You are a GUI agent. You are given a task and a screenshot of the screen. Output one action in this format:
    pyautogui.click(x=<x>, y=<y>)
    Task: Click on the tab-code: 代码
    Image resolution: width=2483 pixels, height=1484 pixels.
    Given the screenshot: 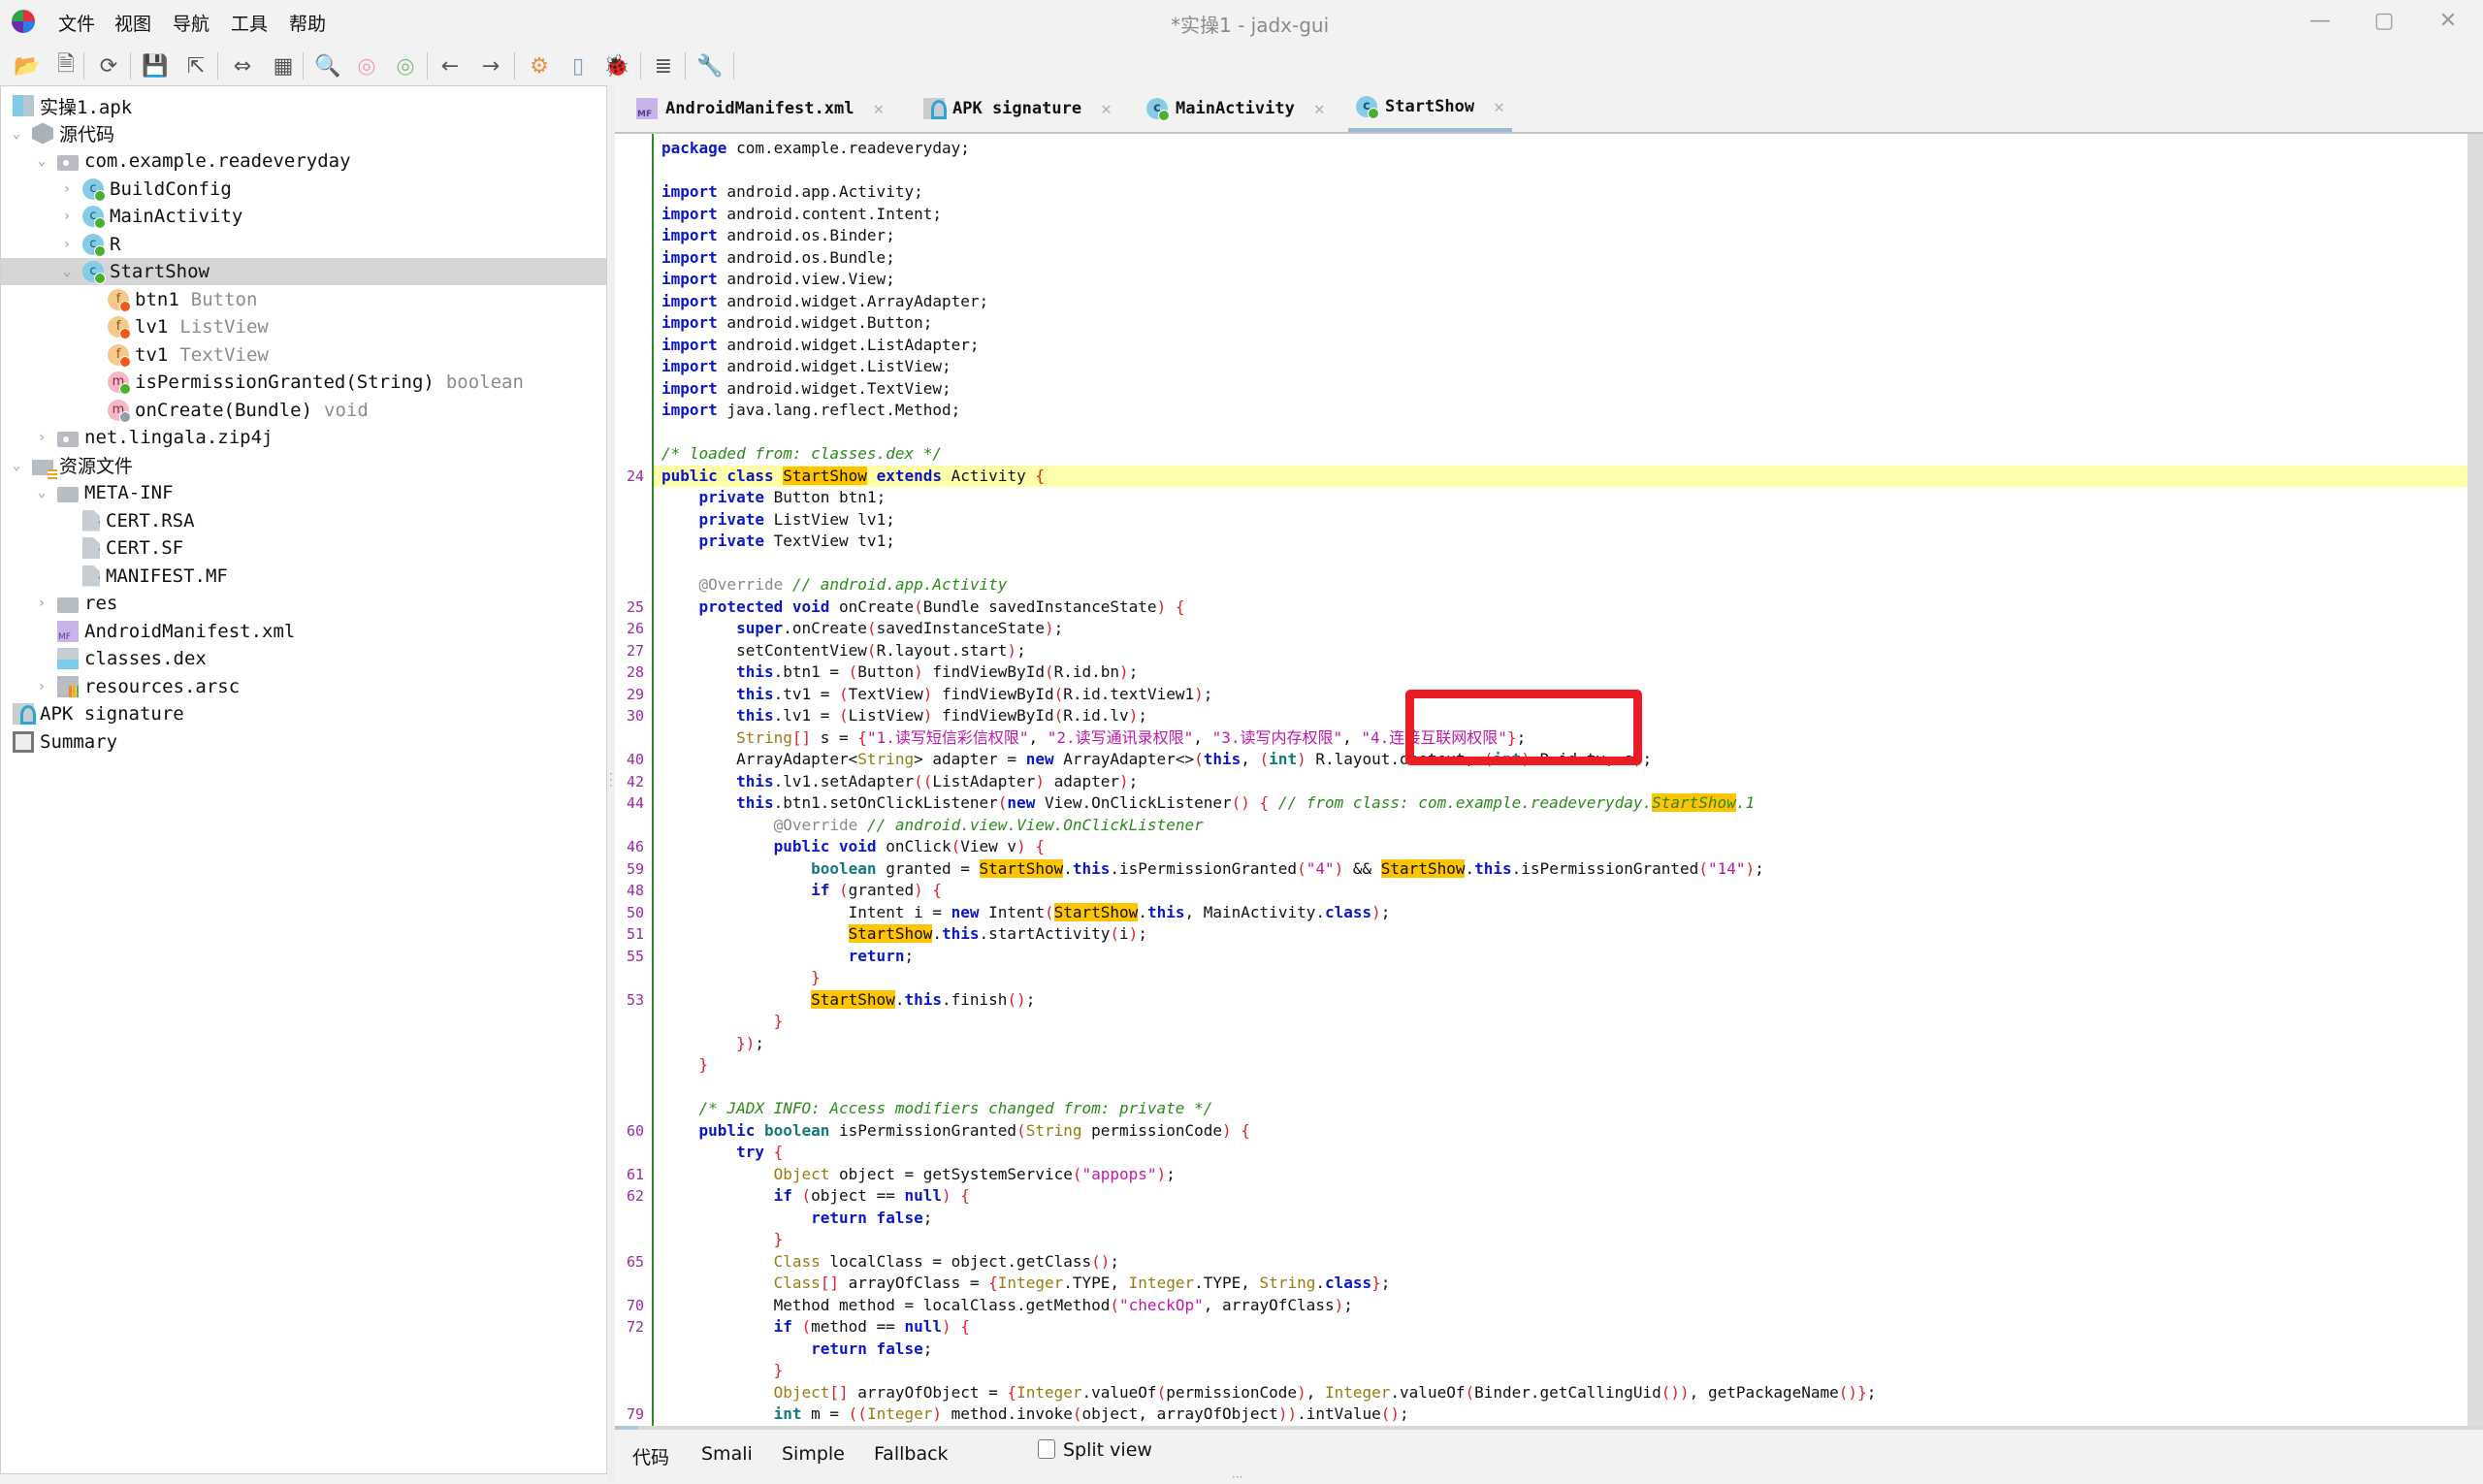 What is the action you would take?
    pyautogui.click(x=651, y=1456)
    